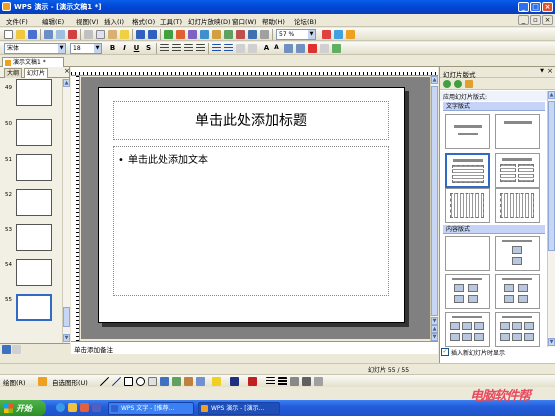 The width and height of the screenshot is (555, 416). Describe the element at coordinates (100, 34) in the screenshot. I see `copy-icon` at that location.